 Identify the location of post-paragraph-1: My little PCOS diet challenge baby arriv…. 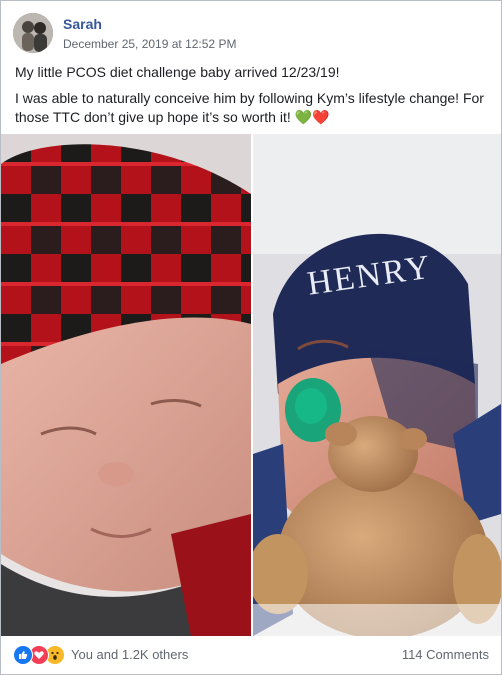
(177, 72).